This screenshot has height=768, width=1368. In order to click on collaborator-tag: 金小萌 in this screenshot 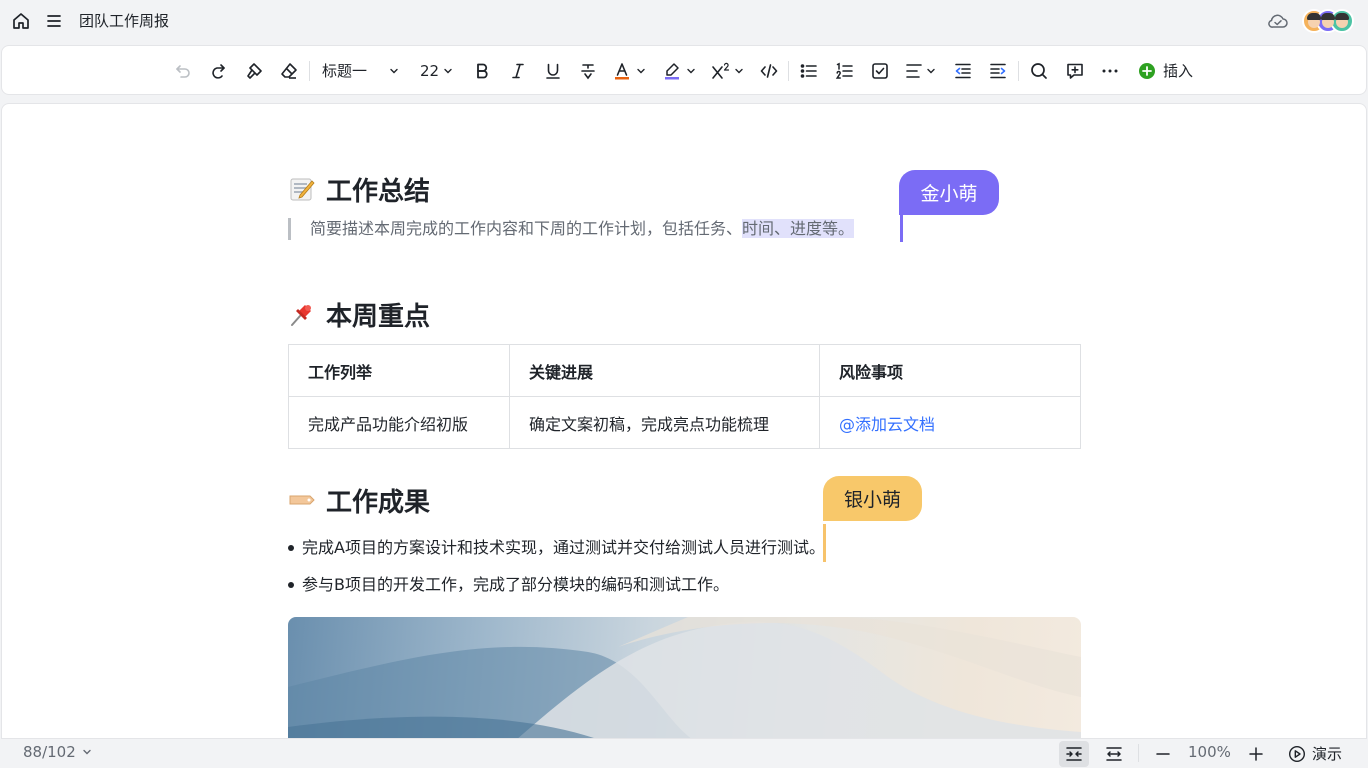, I will do `click(949, 192)`.